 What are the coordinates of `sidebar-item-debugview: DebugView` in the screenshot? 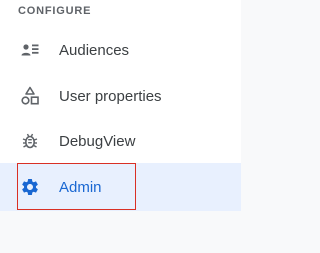 It's located at (120, 141).